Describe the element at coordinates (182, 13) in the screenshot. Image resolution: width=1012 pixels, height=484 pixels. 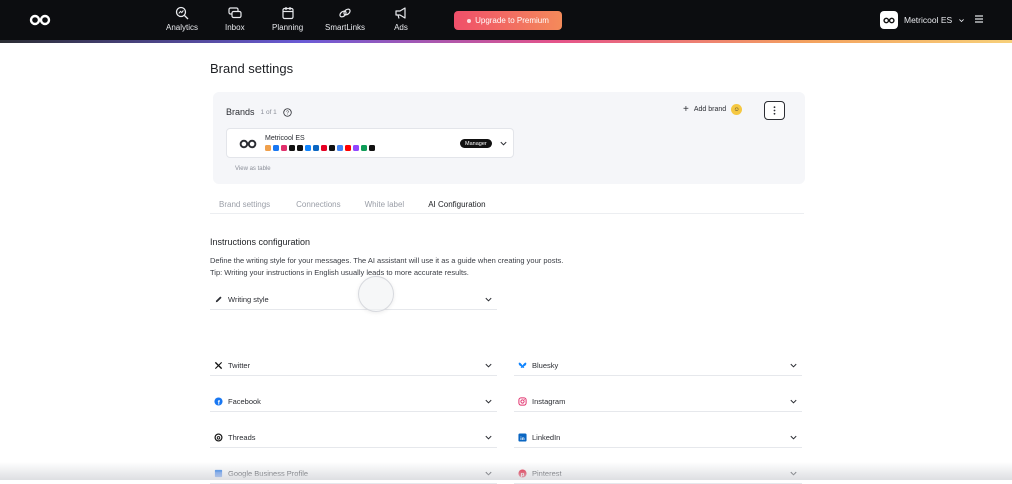
I see `analytics-icon` at that location.